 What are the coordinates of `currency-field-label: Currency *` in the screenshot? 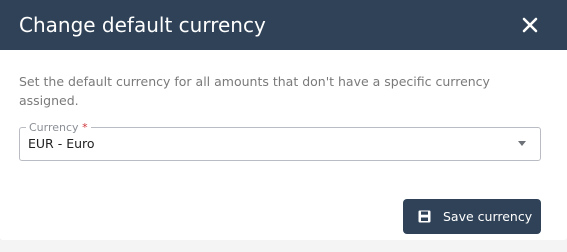 It's located at (58, 128).